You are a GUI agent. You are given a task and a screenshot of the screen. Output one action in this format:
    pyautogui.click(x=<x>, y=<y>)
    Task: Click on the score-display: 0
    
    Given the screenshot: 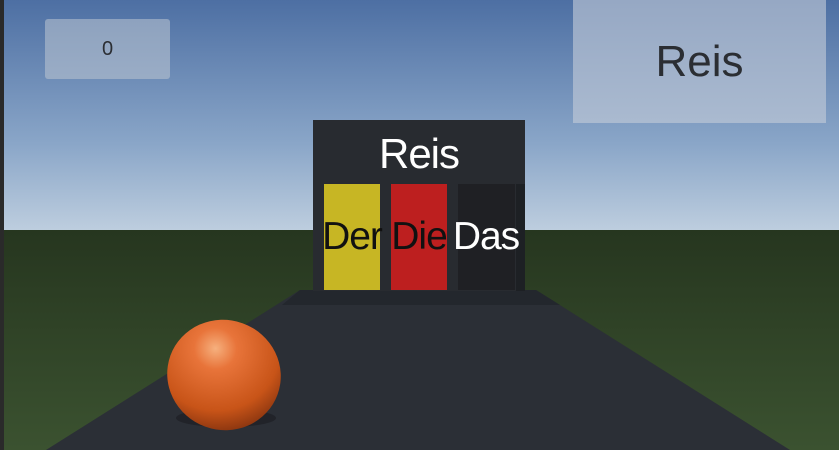 What is the action you would take?
    pyautogui.click(x=107, y=49)
    